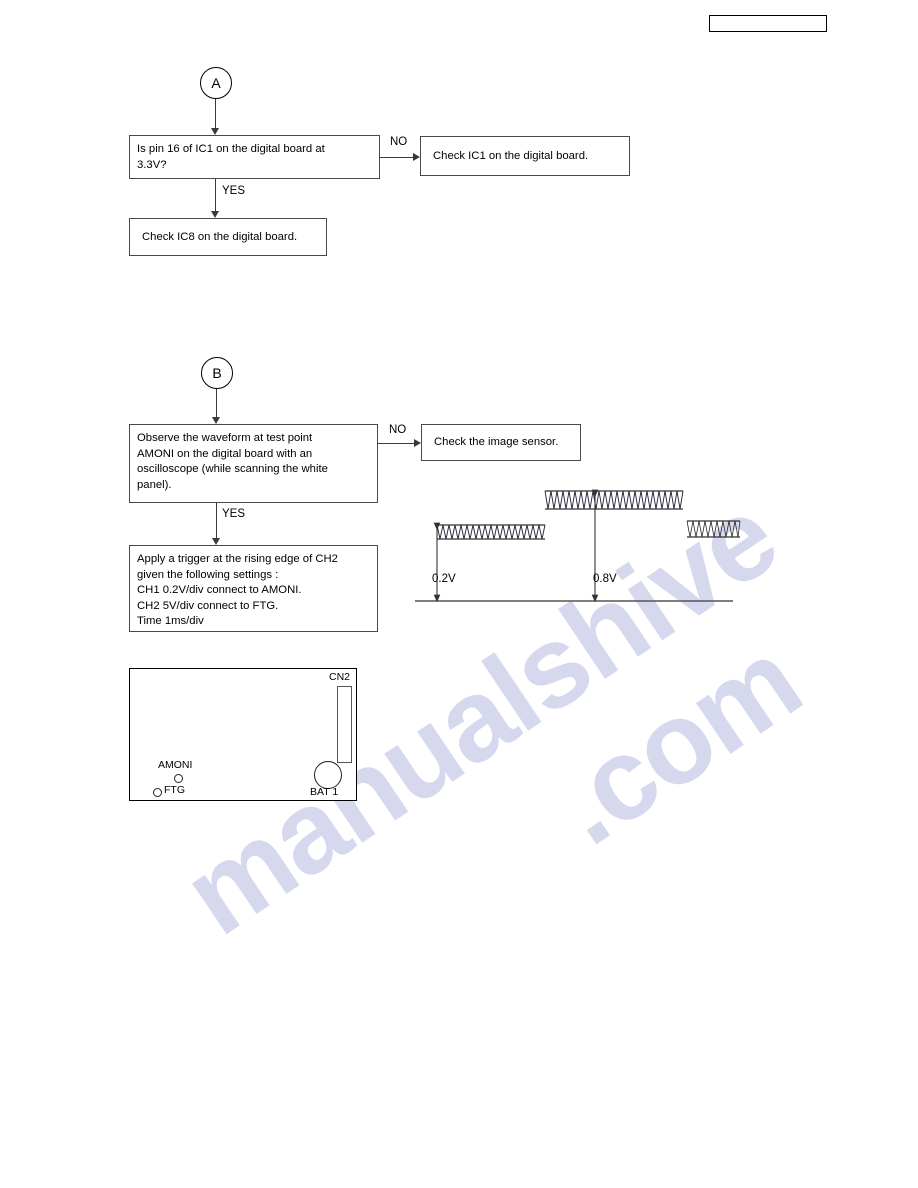 This screenshot has width=918, height=1188. I want to click on branch-b-no-label: NO, so click(398, 430).